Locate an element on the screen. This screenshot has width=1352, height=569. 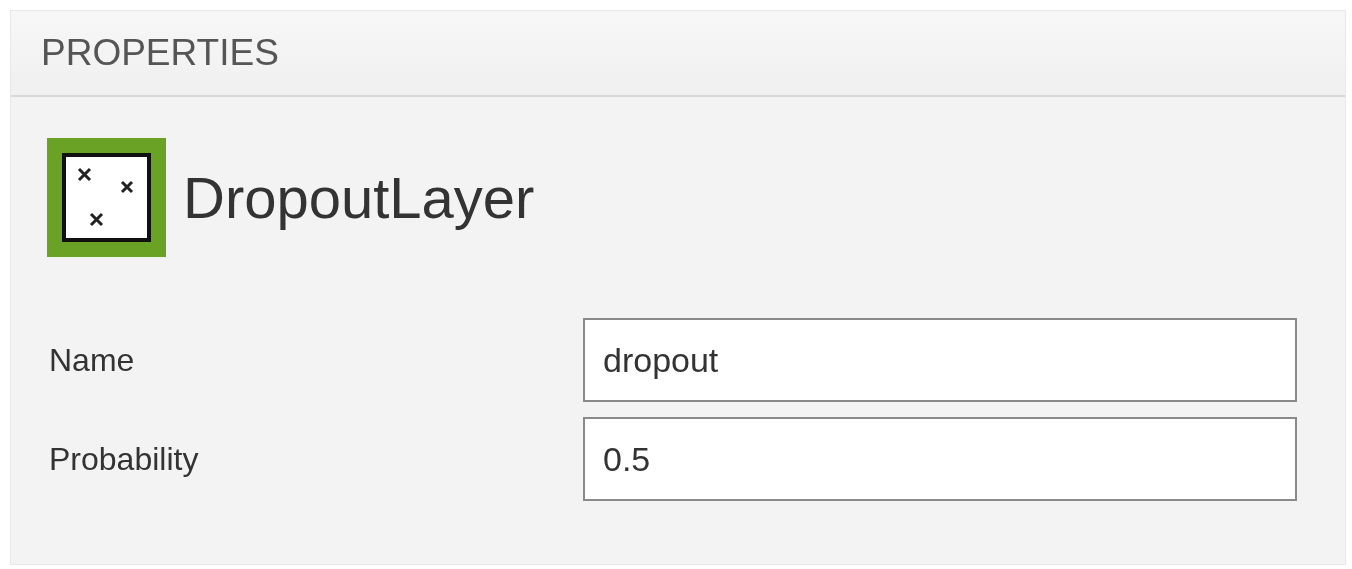
dropout-layer-icon is located at coordinates (106, 197).